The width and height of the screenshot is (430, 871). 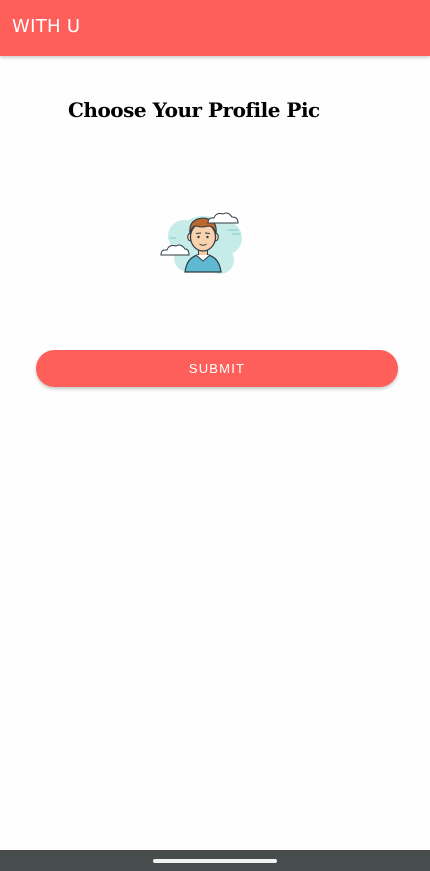 What do you see at coordinates (215, 28) in the screenshot?
I see `app-bar: WITH U` at bounding box center [215, 28].